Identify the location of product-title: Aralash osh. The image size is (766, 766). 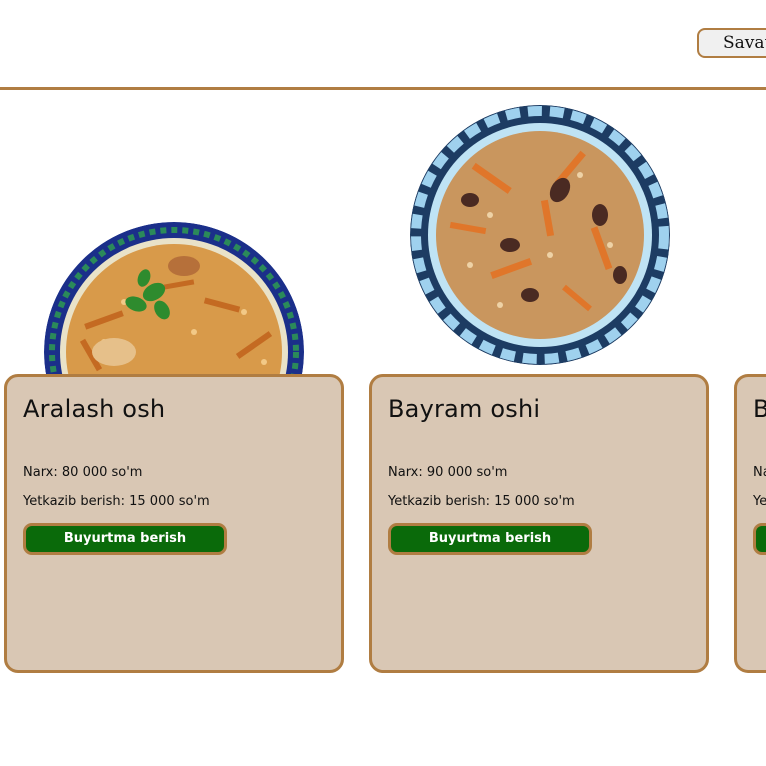
(94, 409).